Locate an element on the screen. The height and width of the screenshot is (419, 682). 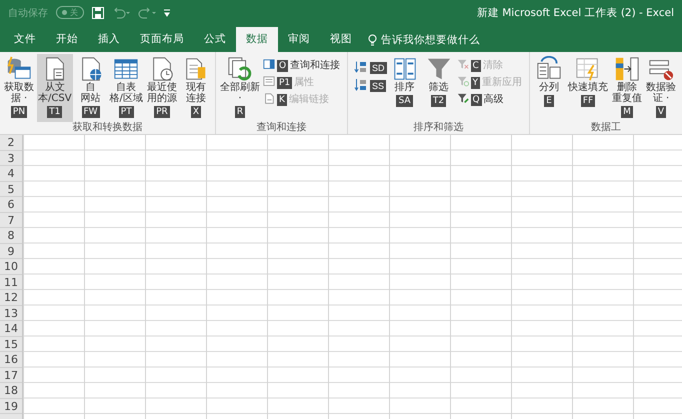
tell-me-field: 告诉我你想要做什么 is located at coordinates (430, 39).